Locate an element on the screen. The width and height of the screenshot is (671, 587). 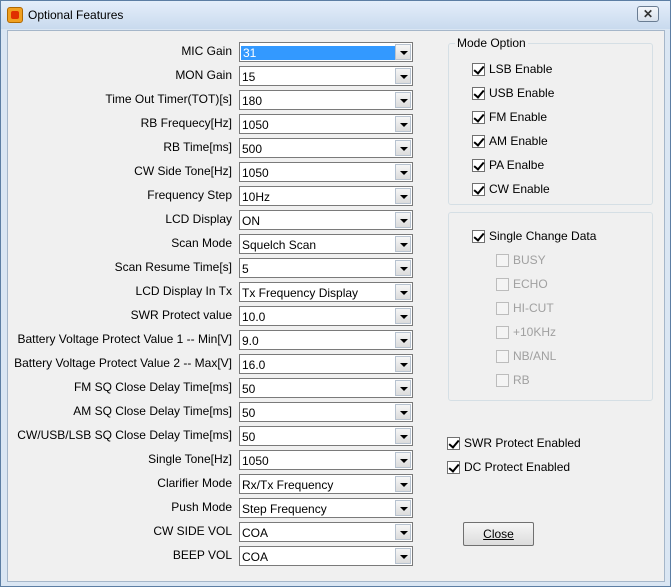
field-label: Scan Mode is located at coordinates (201, 243).